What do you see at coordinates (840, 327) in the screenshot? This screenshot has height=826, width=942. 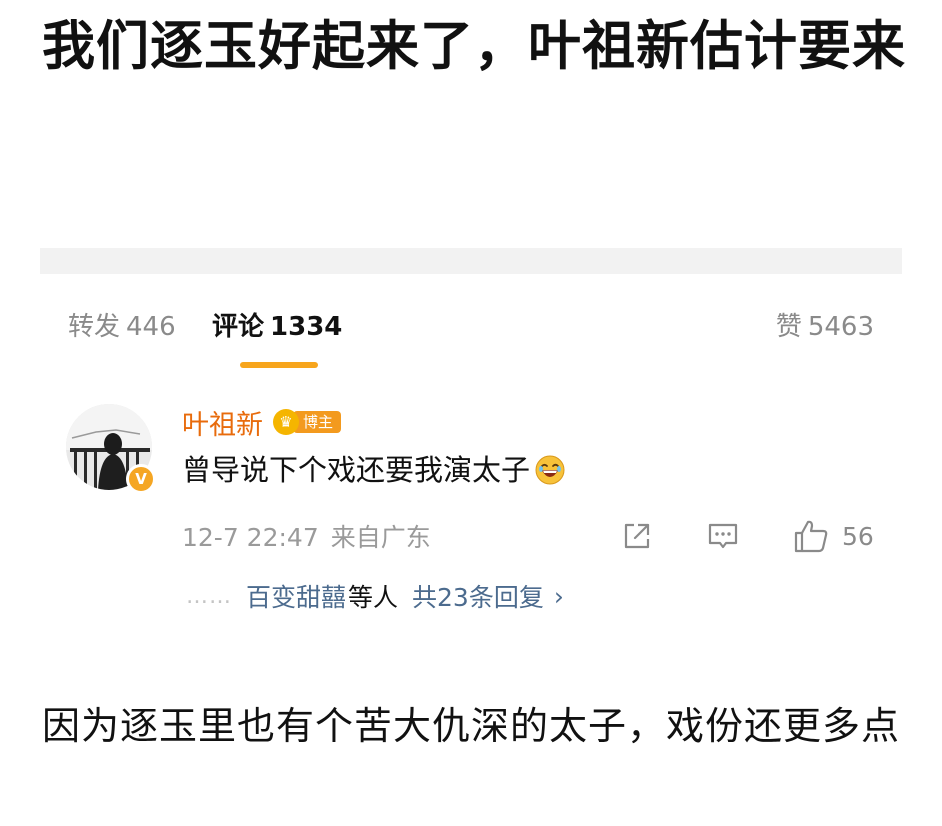 I see `tab-likes-count: 5463` at bounding box center [840, 327].